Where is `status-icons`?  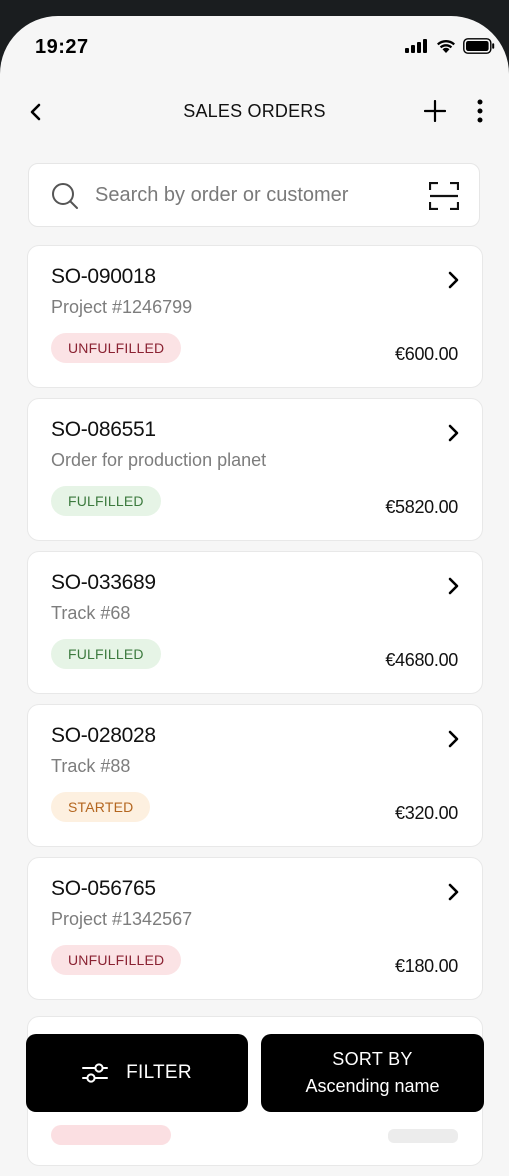 status-icons is located at coordinates (450, 46).